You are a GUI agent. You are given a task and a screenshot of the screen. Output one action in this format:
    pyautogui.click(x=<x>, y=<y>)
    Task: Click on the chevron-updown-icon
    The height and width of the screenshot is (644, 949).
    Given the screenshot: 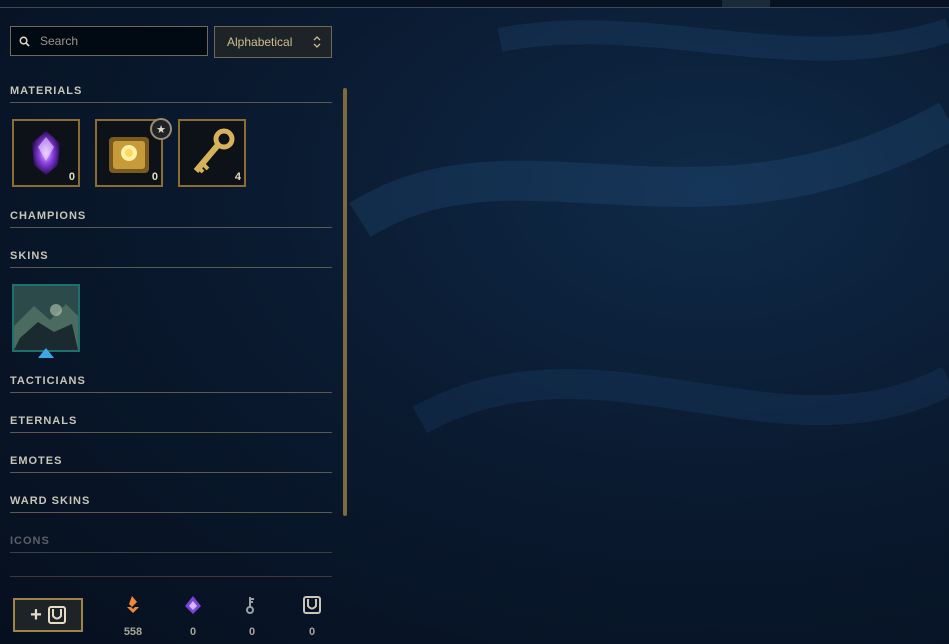 What is the action you would take?
    pyautogui.click(x=317, y=42)
    